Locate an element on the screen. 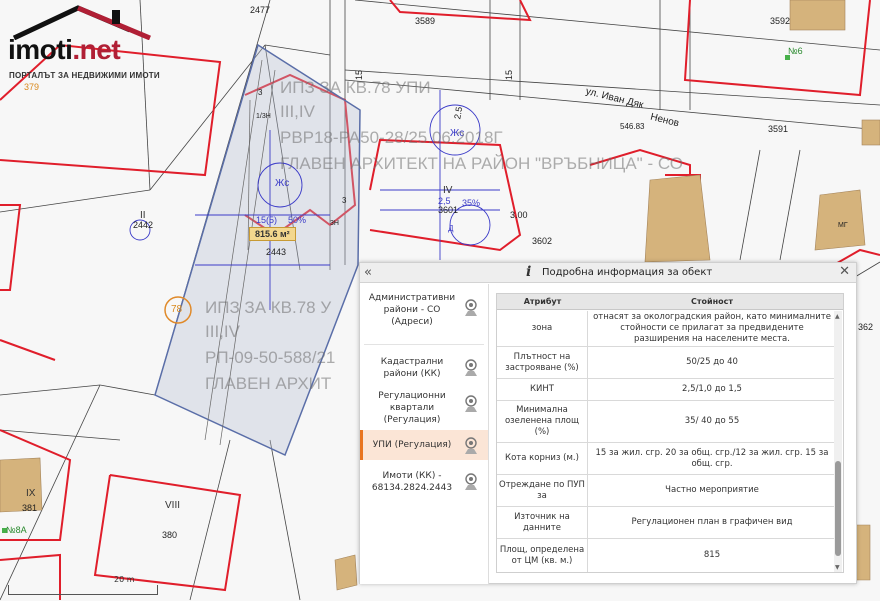  address-number: №6 is located at coordinates (795, 51).